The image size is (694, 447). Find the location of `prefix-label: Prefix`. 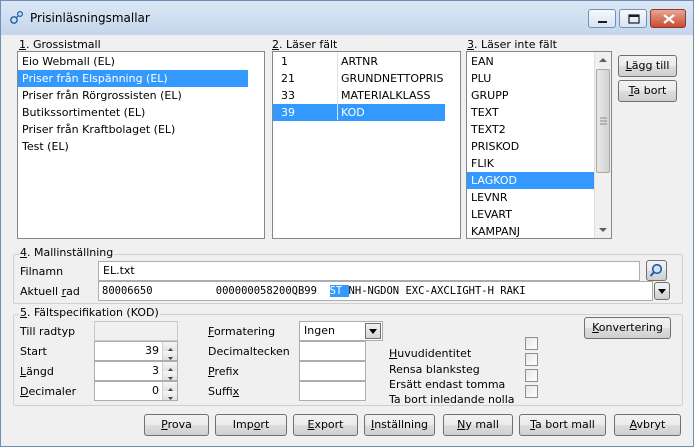

prefix-label: Prefix is located at coordinates (223, 371).